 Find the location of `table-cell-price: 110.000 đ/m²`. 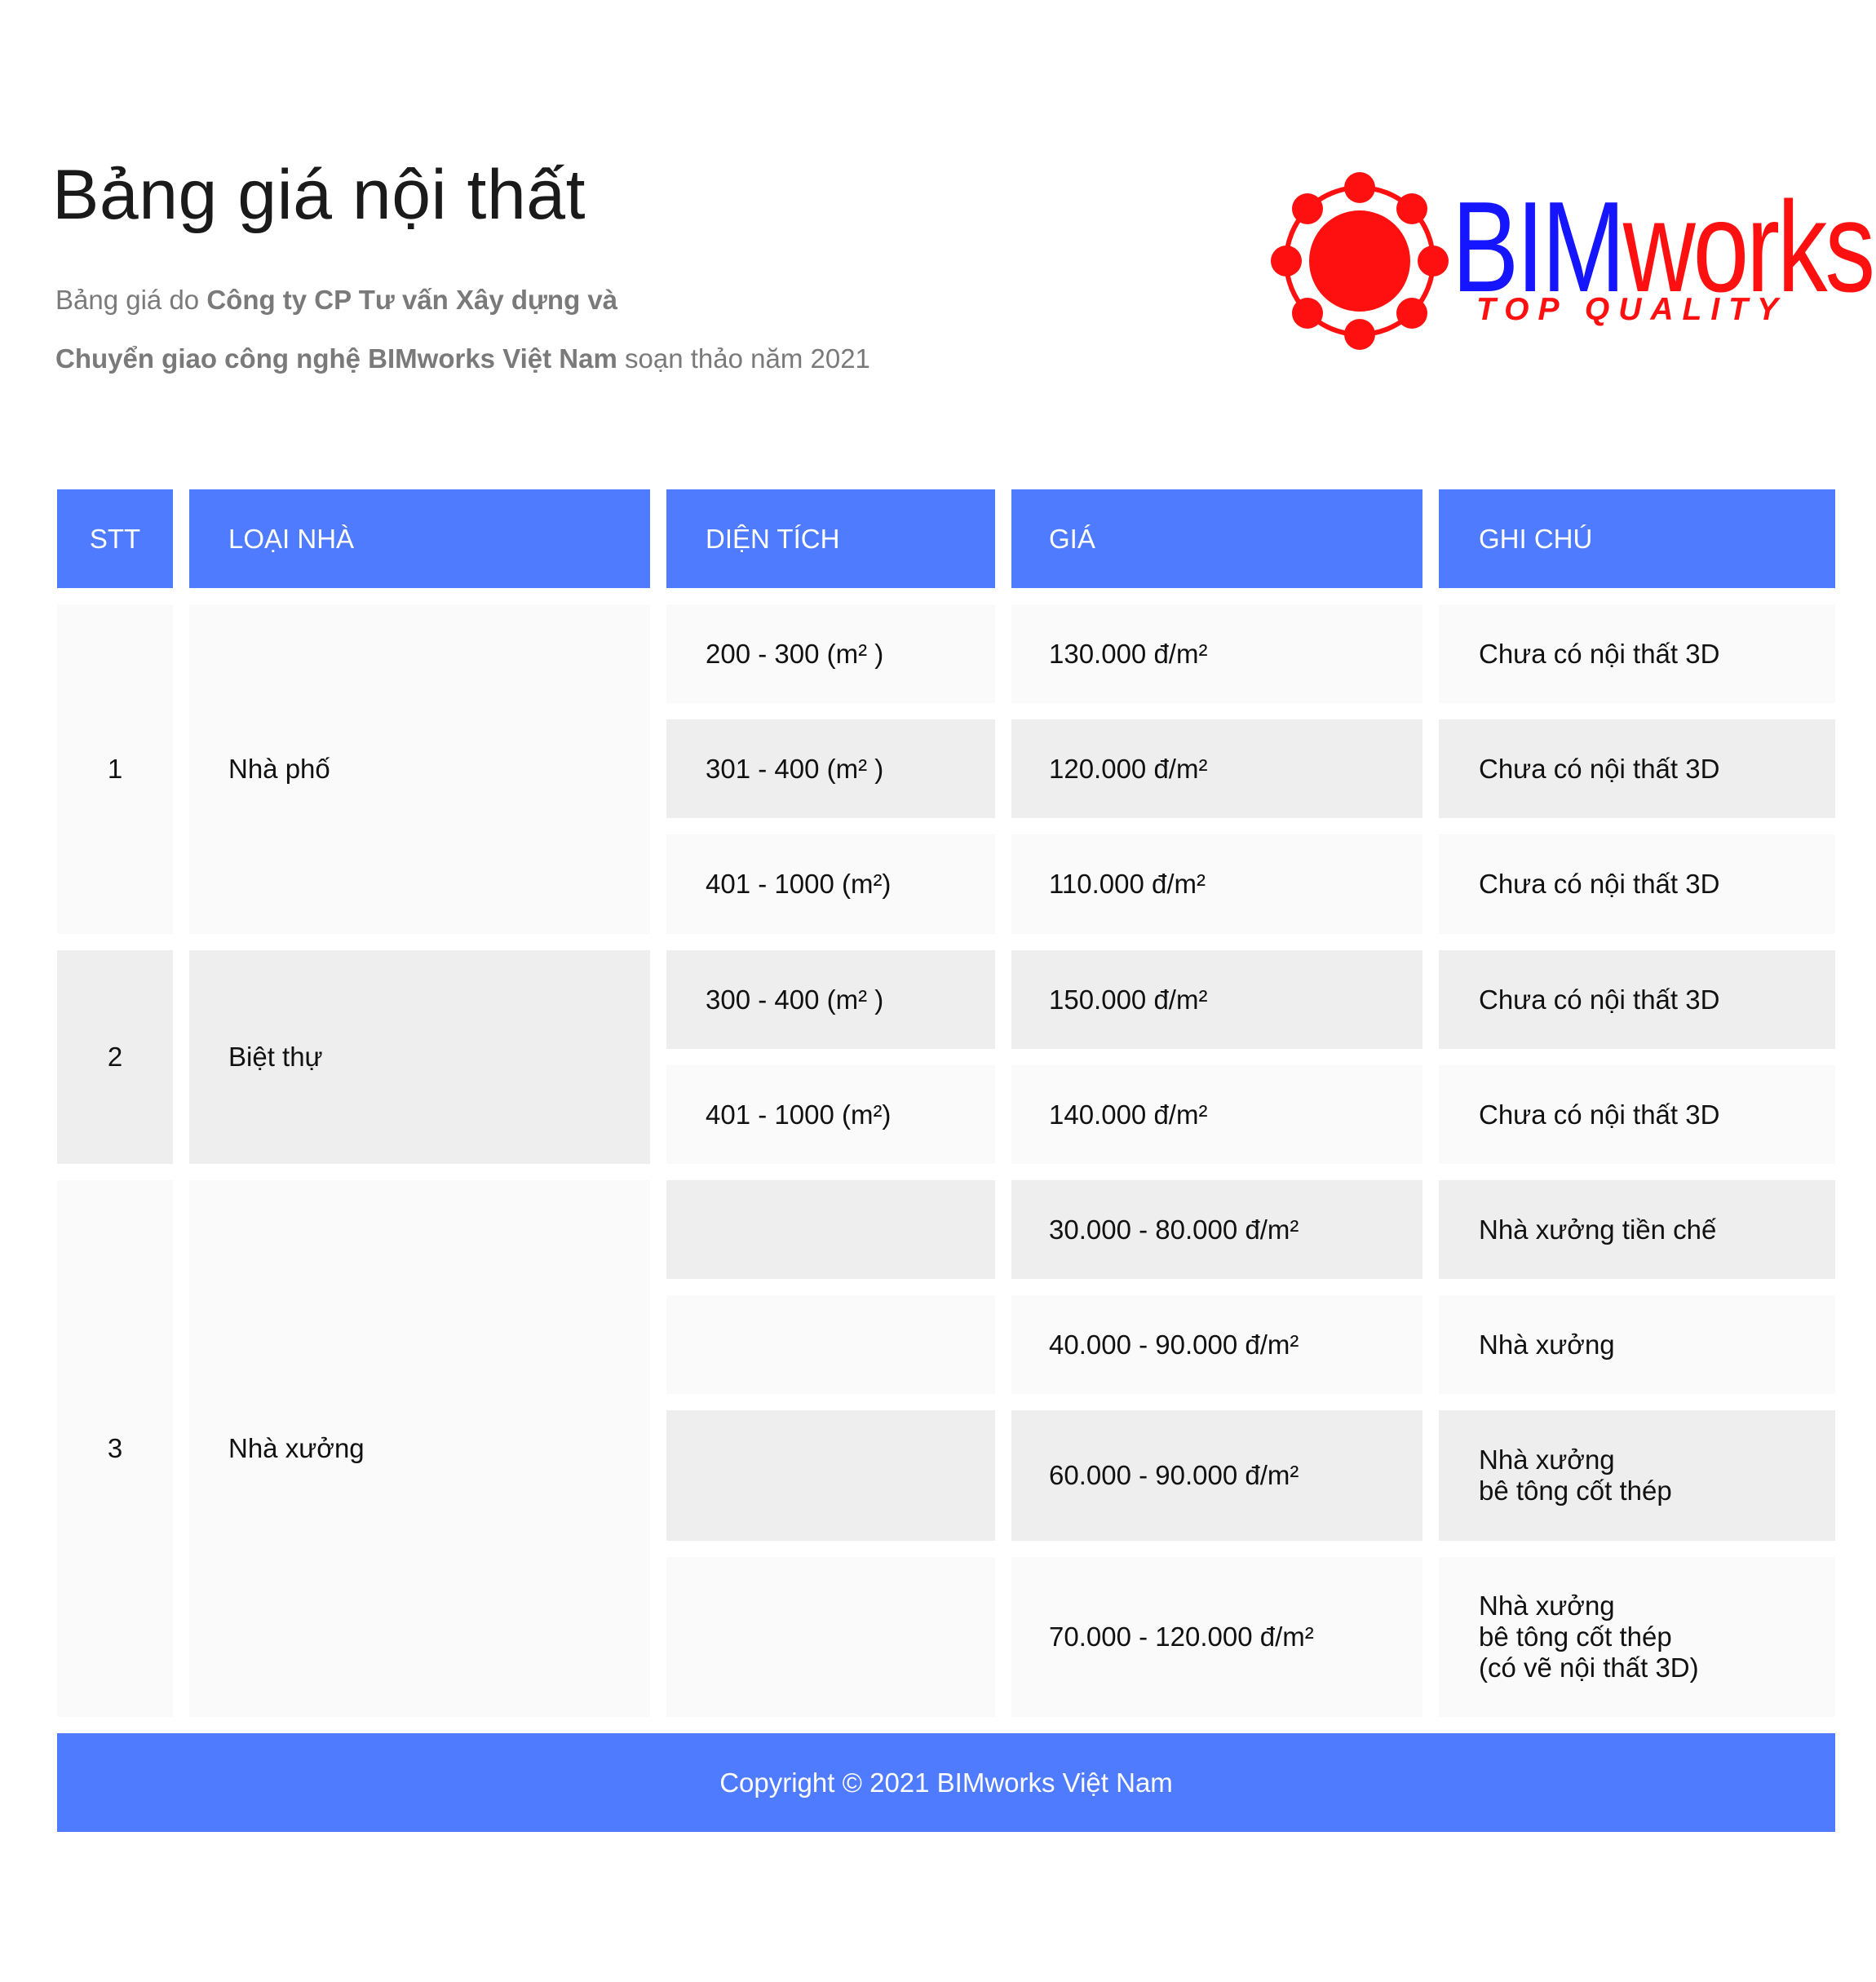

table-cell-price: 110.000 đ/m² is located at coordinates (1216, 884).